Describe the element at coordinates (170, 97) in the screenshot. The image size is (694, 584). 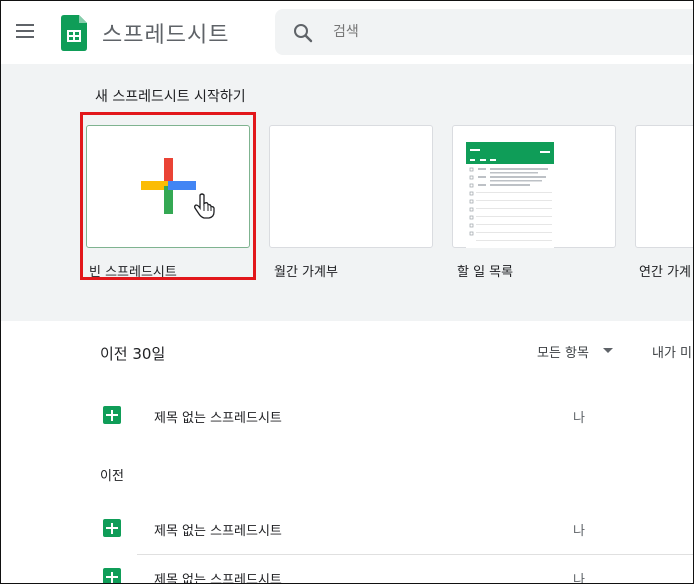
I see `gallery-title: 새 스프레드시트 시작하기` at that location.